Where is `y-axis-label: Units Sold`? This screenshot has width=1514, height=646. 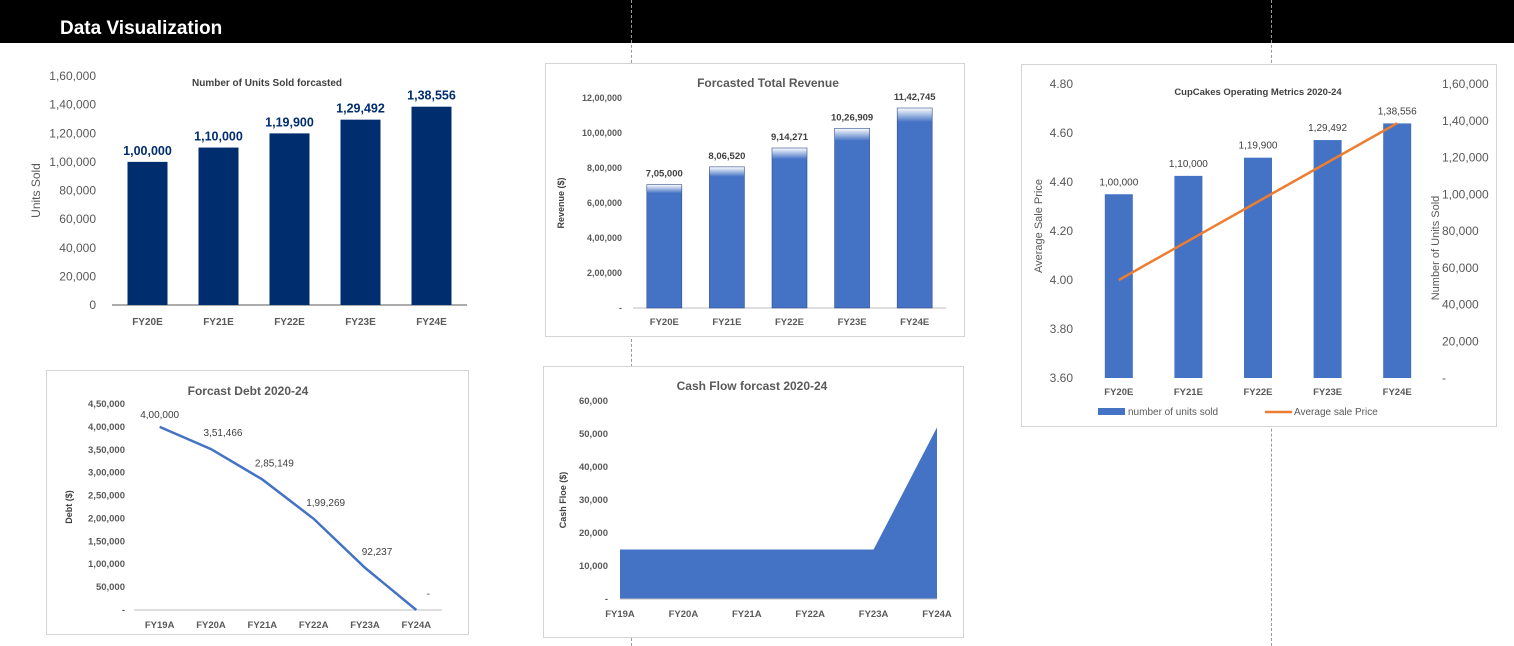 y-axis-label: Units Sold is located at coordinates (36, 190).